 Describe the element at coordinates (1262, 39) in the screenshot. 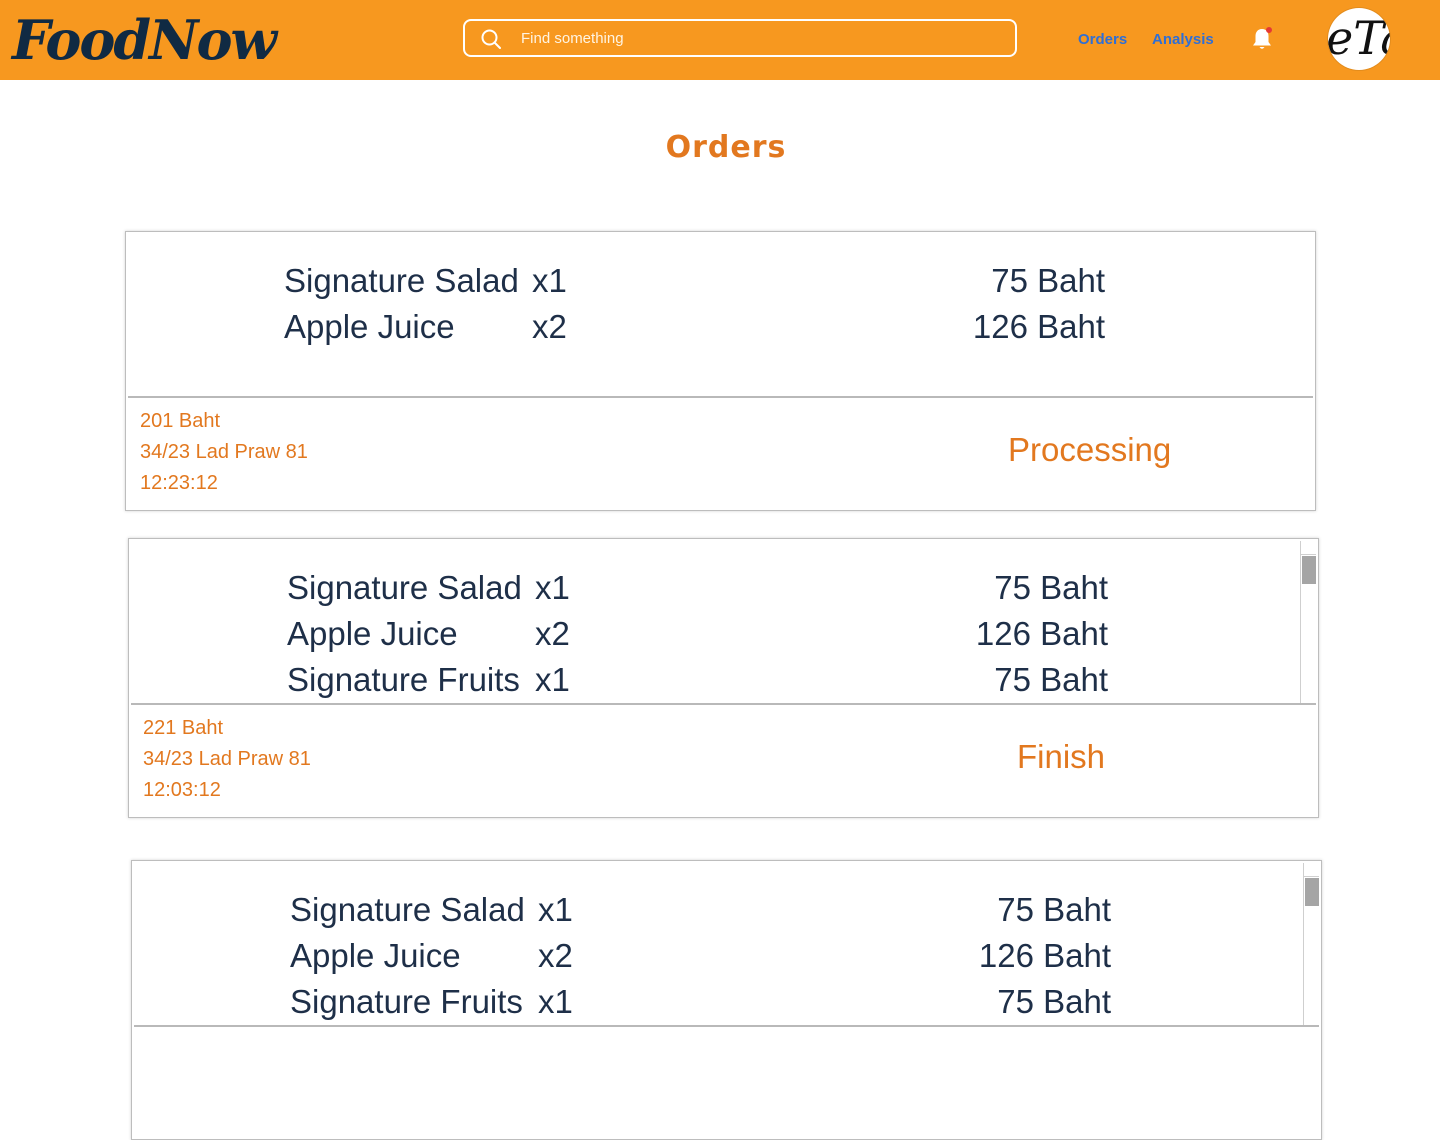

I see `bell-icon` at that location.